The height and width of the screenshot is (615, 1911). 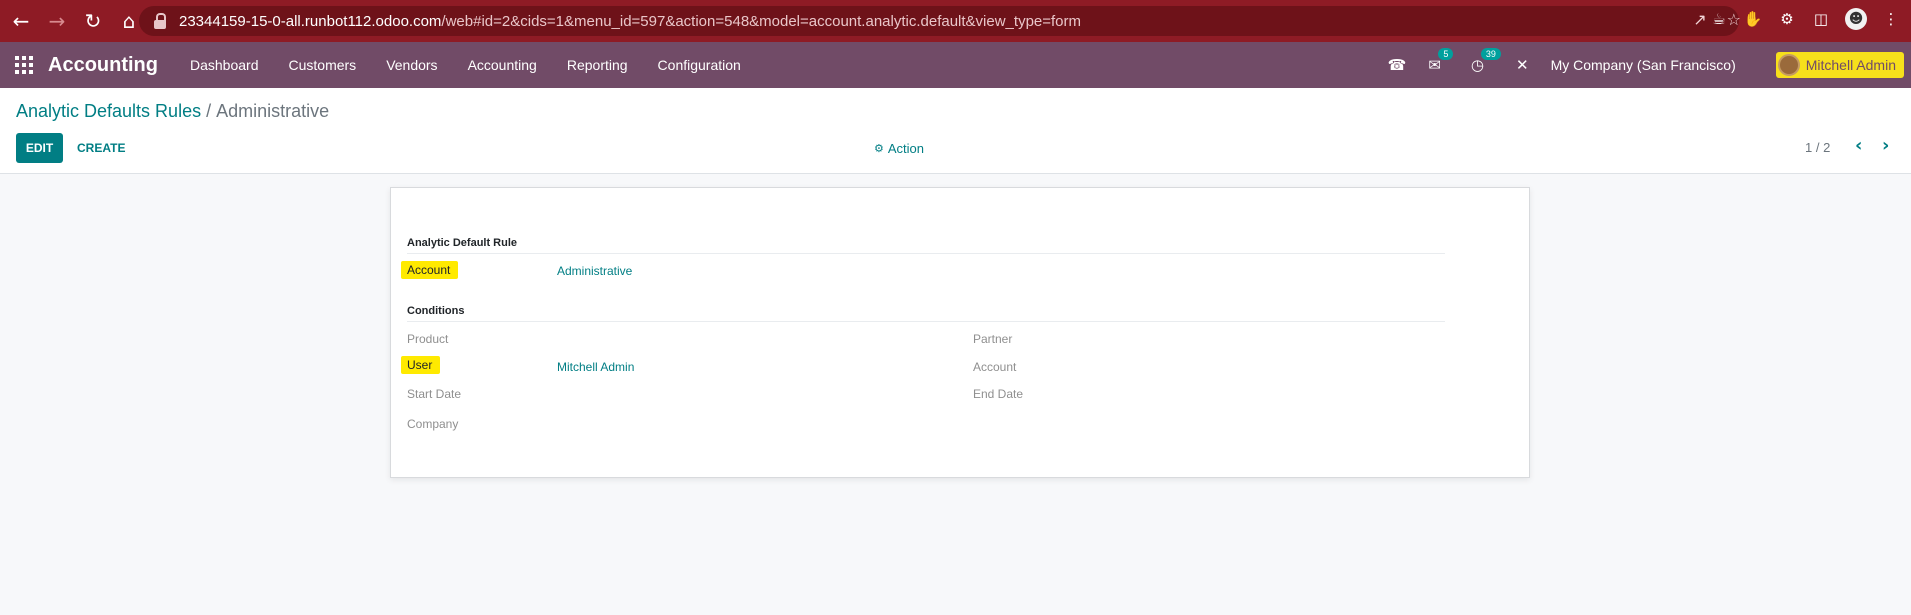 I want to click on condition-account-label: Account, so click(x=995, y=367).